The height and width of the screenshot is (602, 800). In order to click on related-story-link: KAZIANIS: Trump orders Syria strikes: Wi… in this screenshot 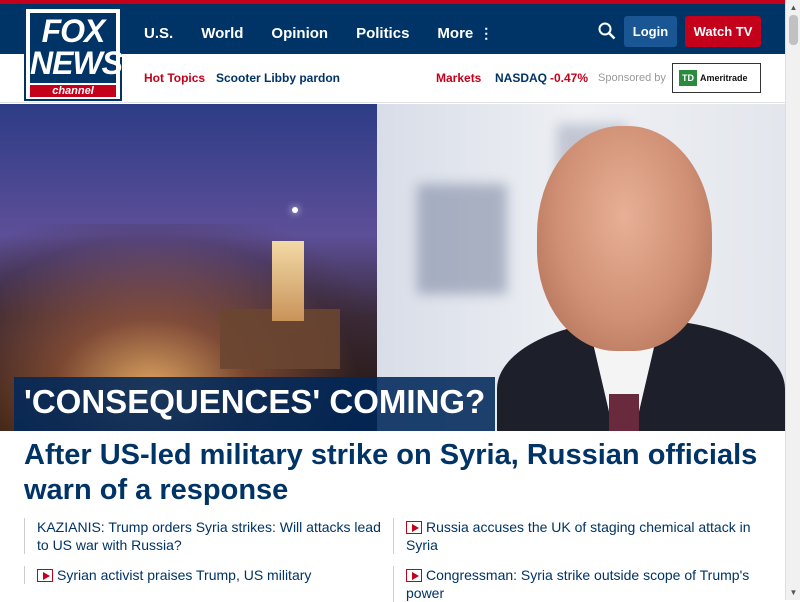, I will do `click(203, 536)`.